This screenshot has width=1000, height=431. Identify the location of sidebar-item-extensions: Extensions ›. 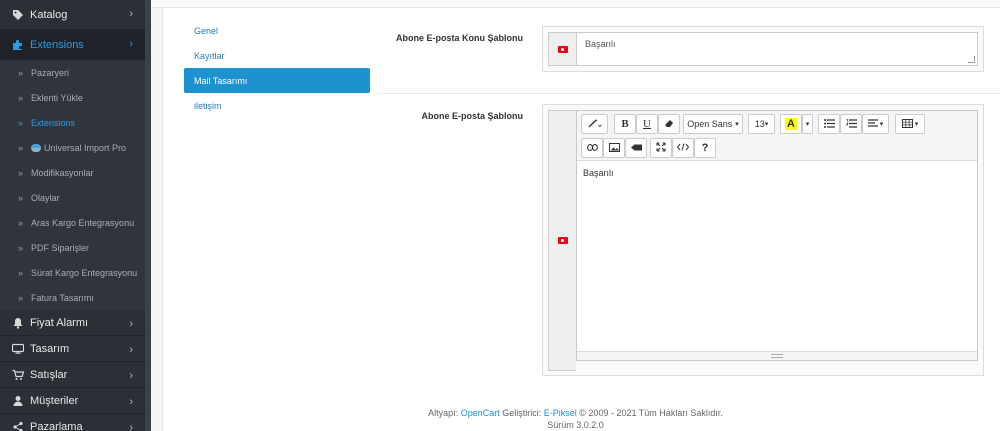
(72, 45).